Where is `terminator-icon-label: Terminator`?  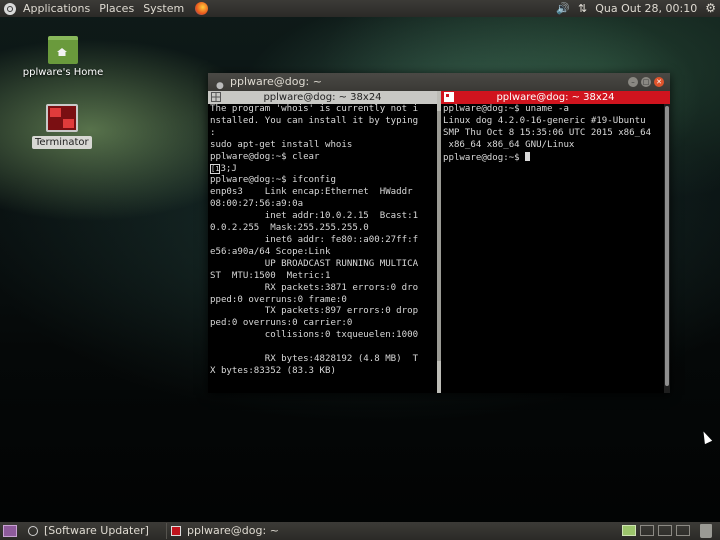
terminator-icon-label: Terminator is located at coordinates (62, 142).